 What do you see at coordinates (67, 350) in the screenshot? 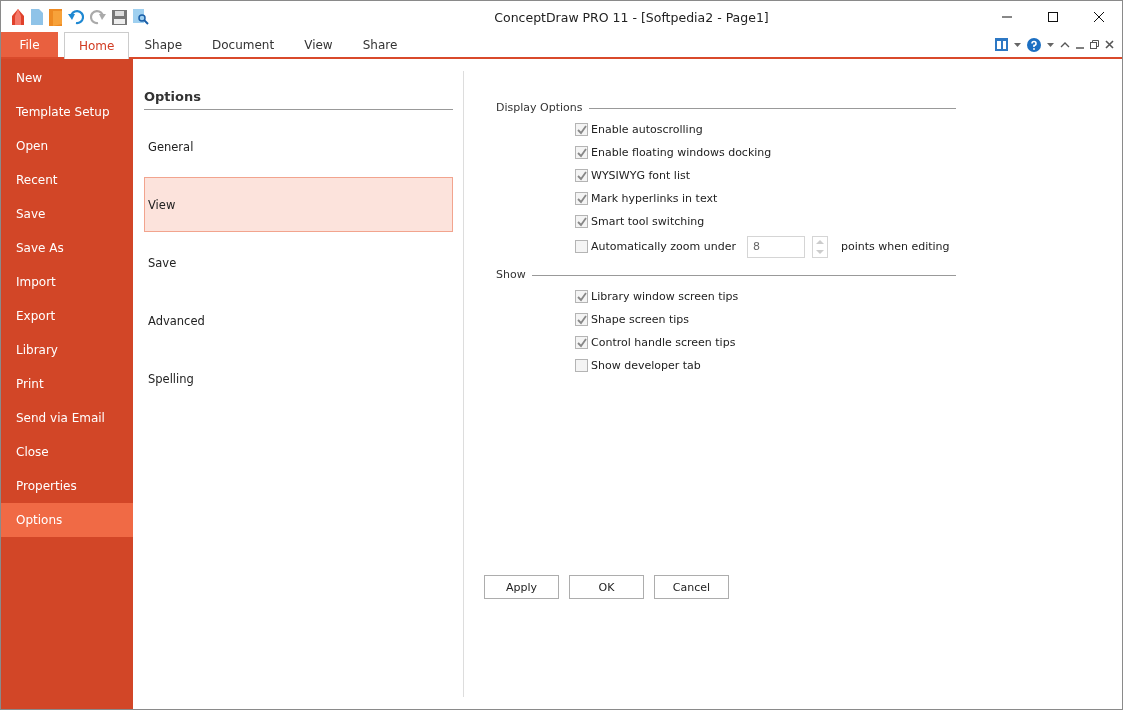
I see `menu-item: Library` at bounding box center [67, 350].